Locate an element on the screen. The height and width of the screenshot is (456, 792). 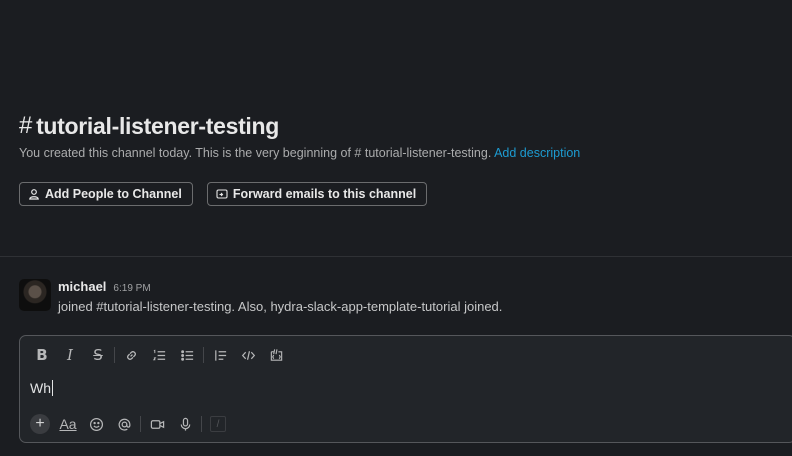
italic-icon: I is located at coordinates (70, 355).